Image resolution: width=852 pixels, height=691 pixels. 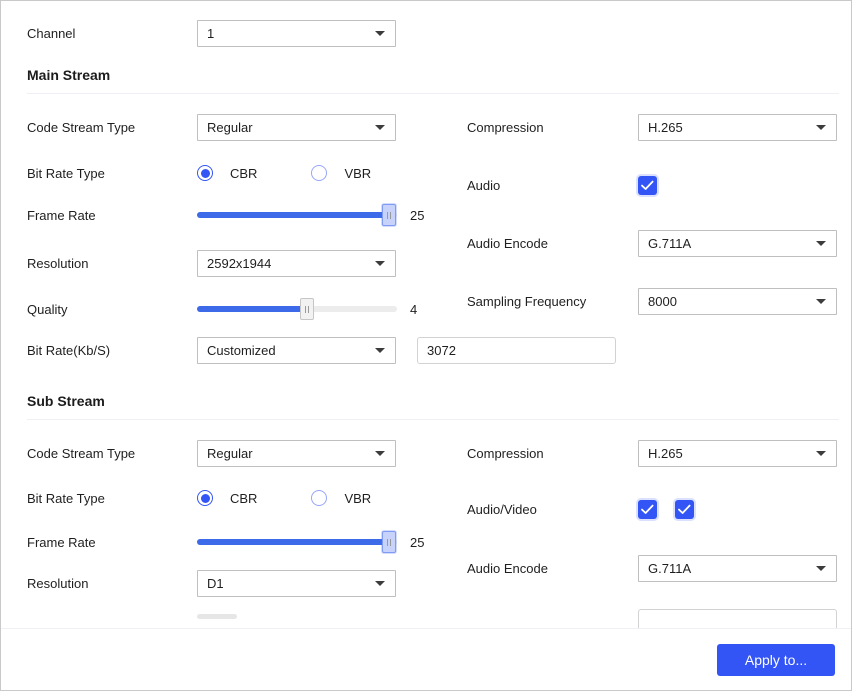 I want to click on sub-audio-checkbox, so click(x=647, y=509).